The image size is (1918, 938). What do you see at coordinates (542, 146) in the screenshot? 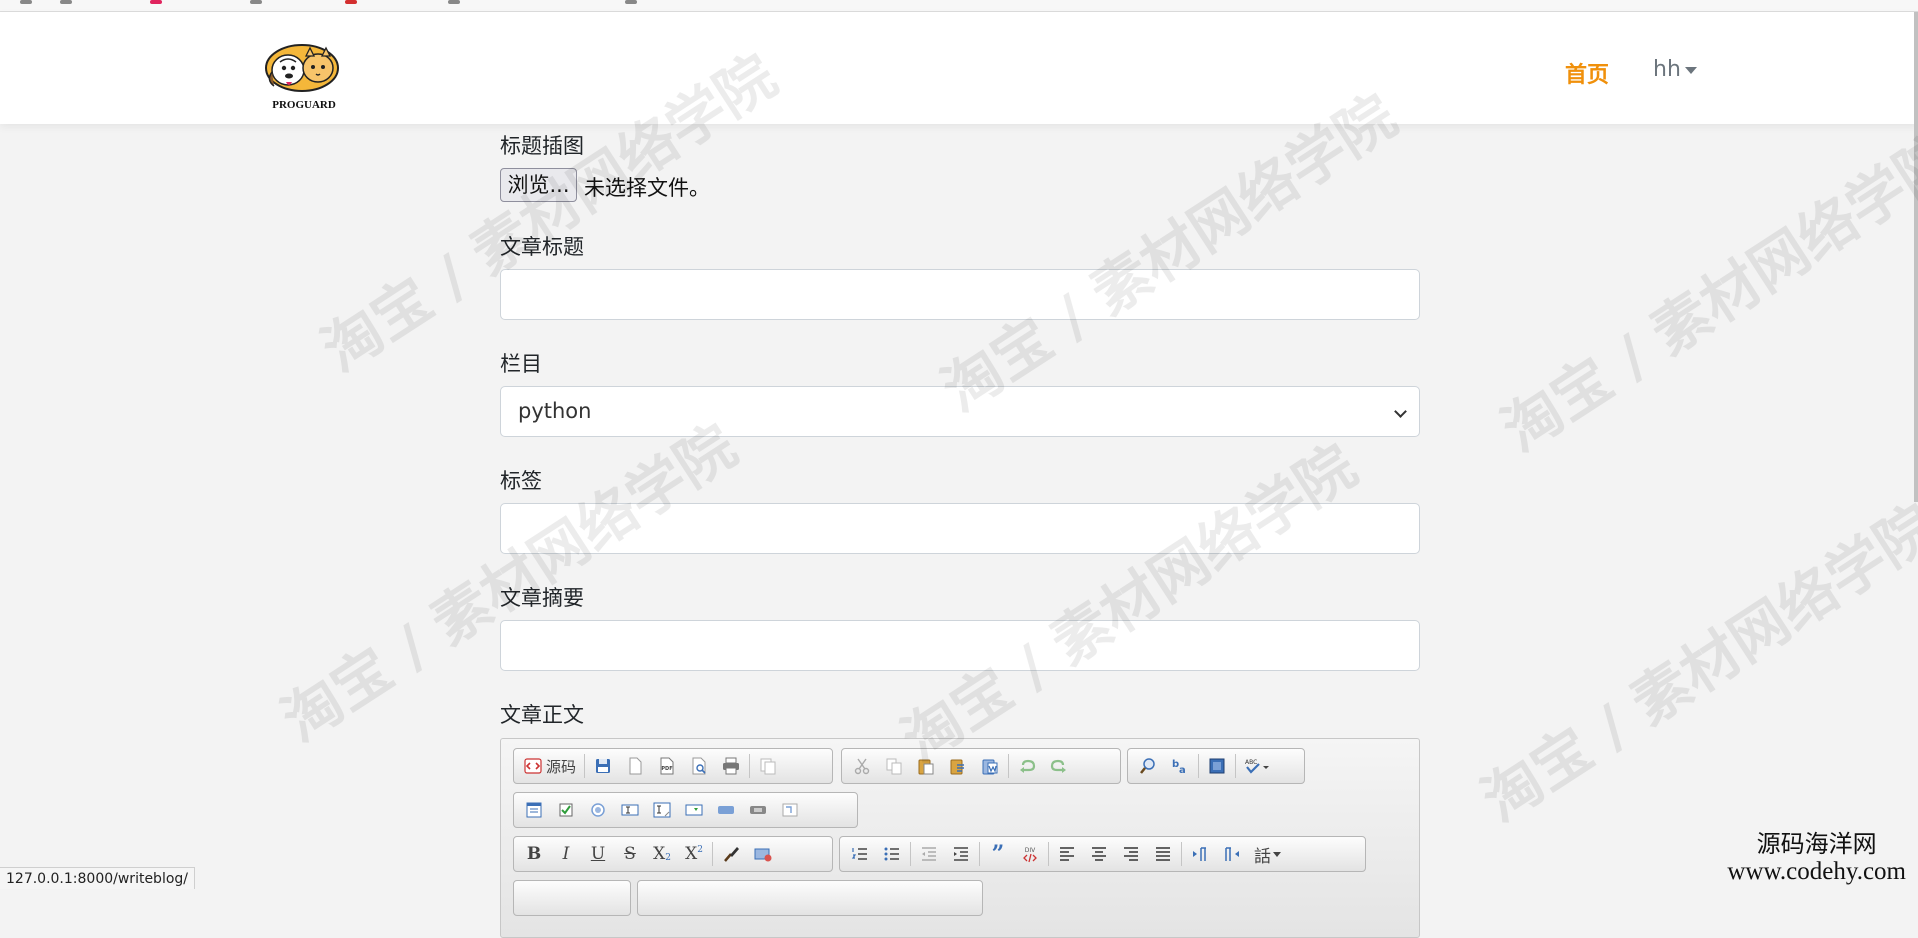
I see `cover-image-label: 标题插图` at bounding box center [542, 146].